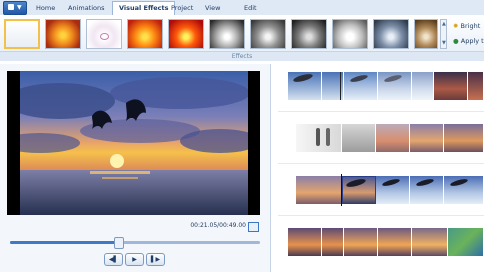  What do you see at coordinates (250, 8) in the screenshot?
I see `tab-edit: Edit` at bounding box center [250, 8].